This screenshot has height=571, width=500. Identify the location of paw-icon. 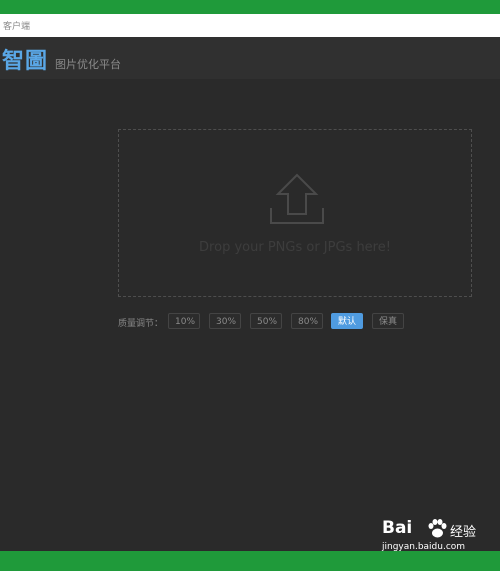
(437, 528).